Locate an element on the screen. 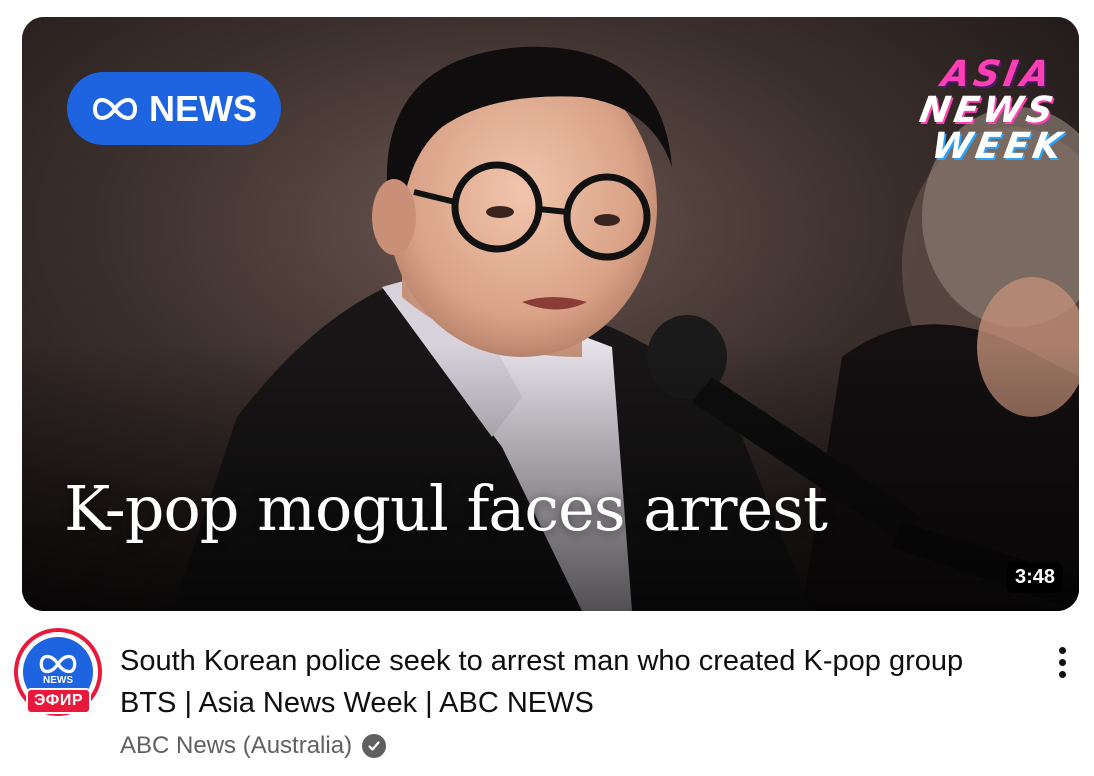 The height and width of the screenshot is (776, 1094). logo-wordmark: NEWS is located at coordinates (203, 108).